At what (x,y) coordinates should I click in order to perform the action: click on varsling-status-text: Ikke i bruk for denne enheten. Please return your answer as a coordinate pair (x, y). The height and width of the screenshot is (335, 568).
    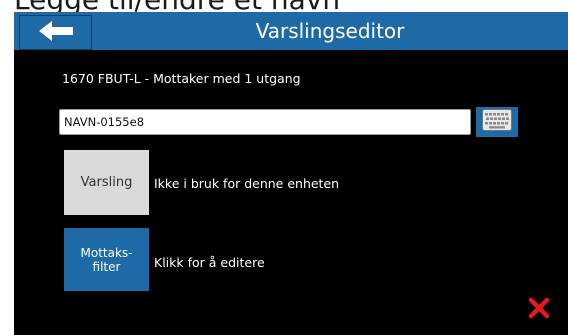
    Looking at the image, I should click on (247, 183).